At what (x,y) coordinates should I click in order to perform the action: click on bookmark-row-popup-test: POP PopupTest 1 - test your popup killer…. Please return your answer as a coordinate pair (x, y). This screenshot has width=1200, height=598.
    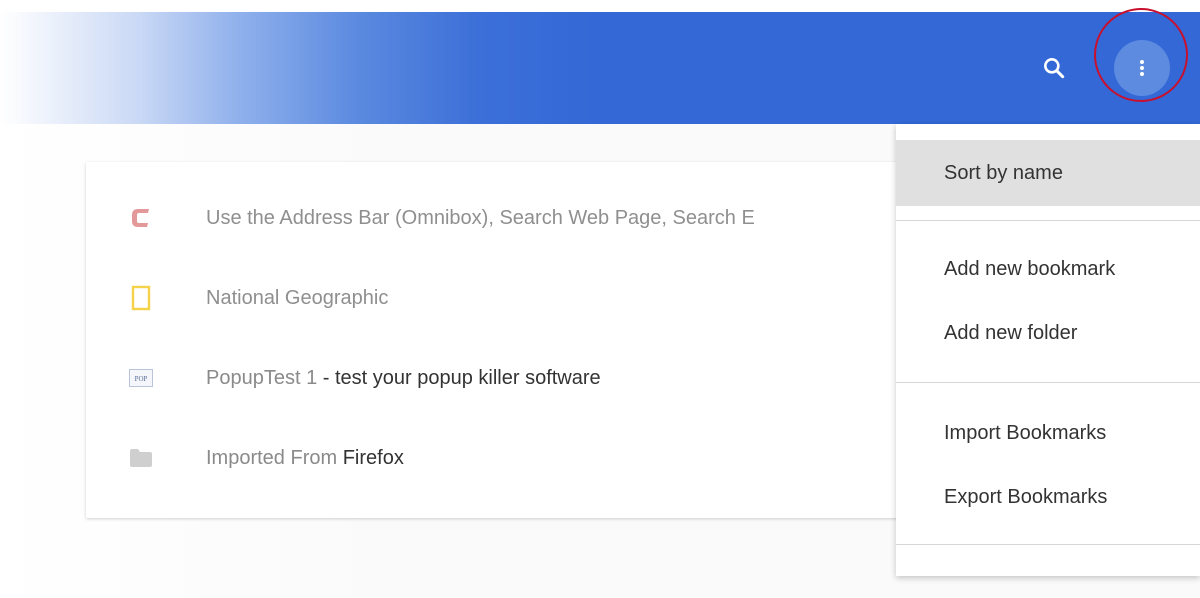
    Looking at the image, I should click on (501, 378).